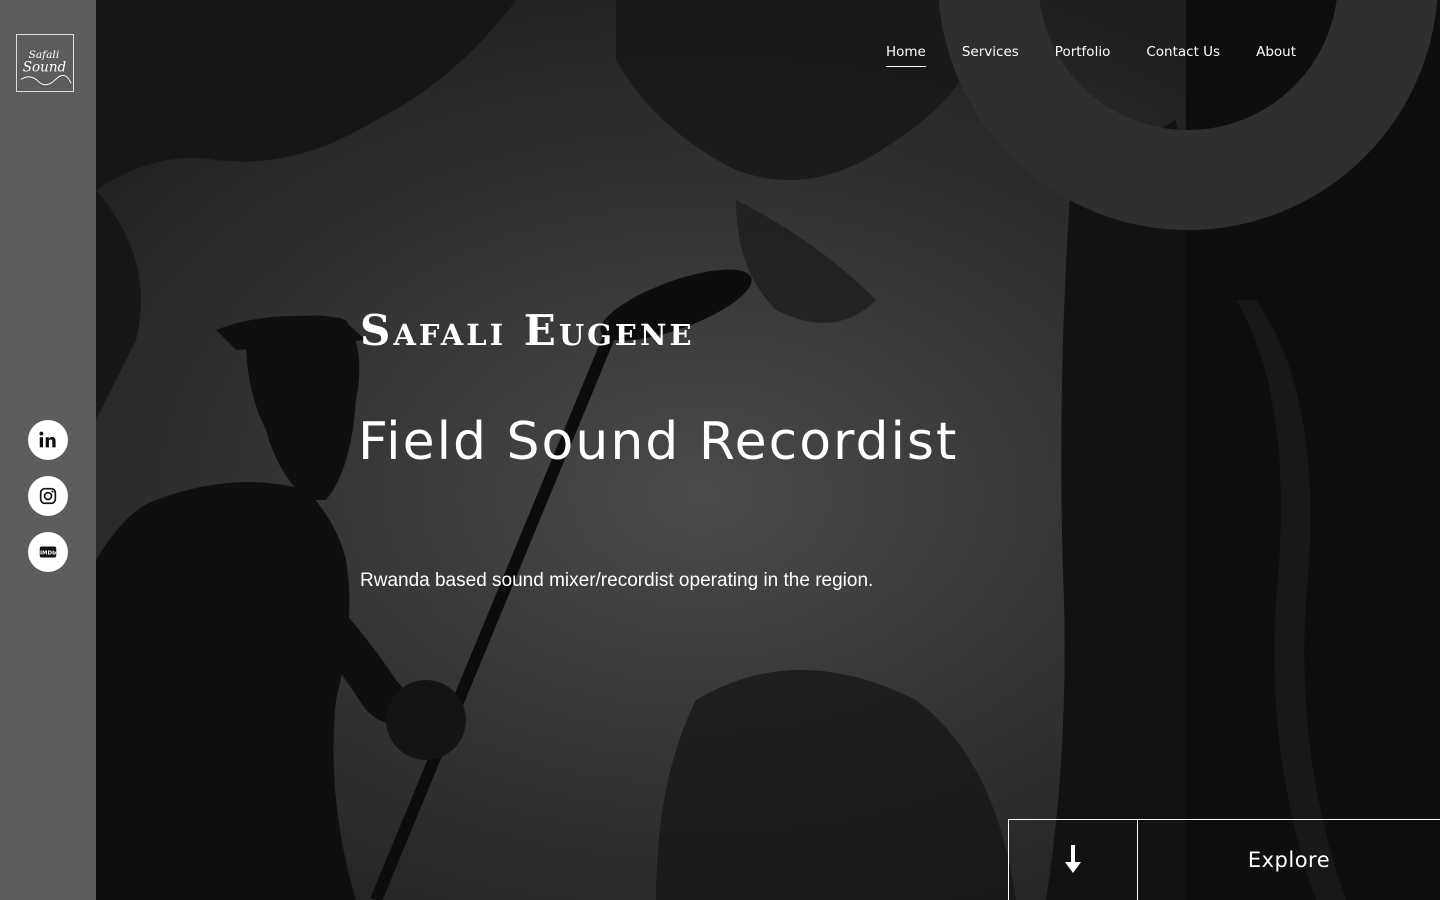 The image size is (1440, 900). What do you see at coordinates (990, 54) in the screenshot?
I see `nav-item-services: Services` at bounding box center [990, 54].